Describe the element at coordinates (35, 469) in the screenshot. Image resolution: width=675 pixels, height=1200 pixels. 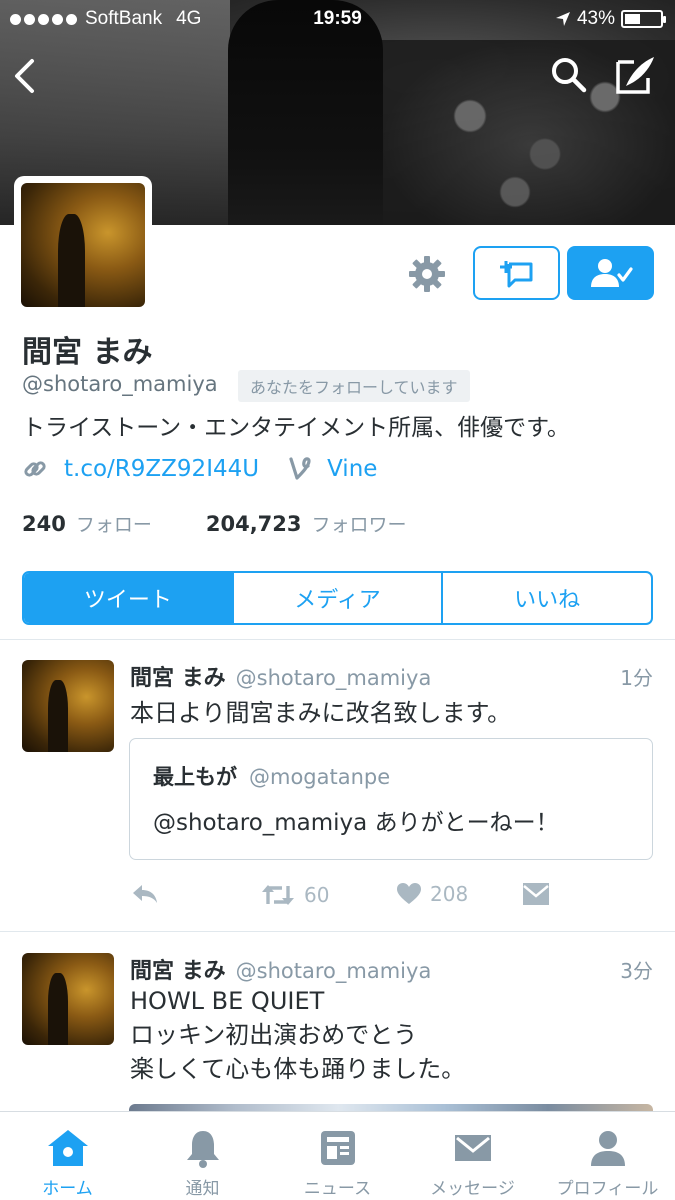
I see `link-icon` at that location.